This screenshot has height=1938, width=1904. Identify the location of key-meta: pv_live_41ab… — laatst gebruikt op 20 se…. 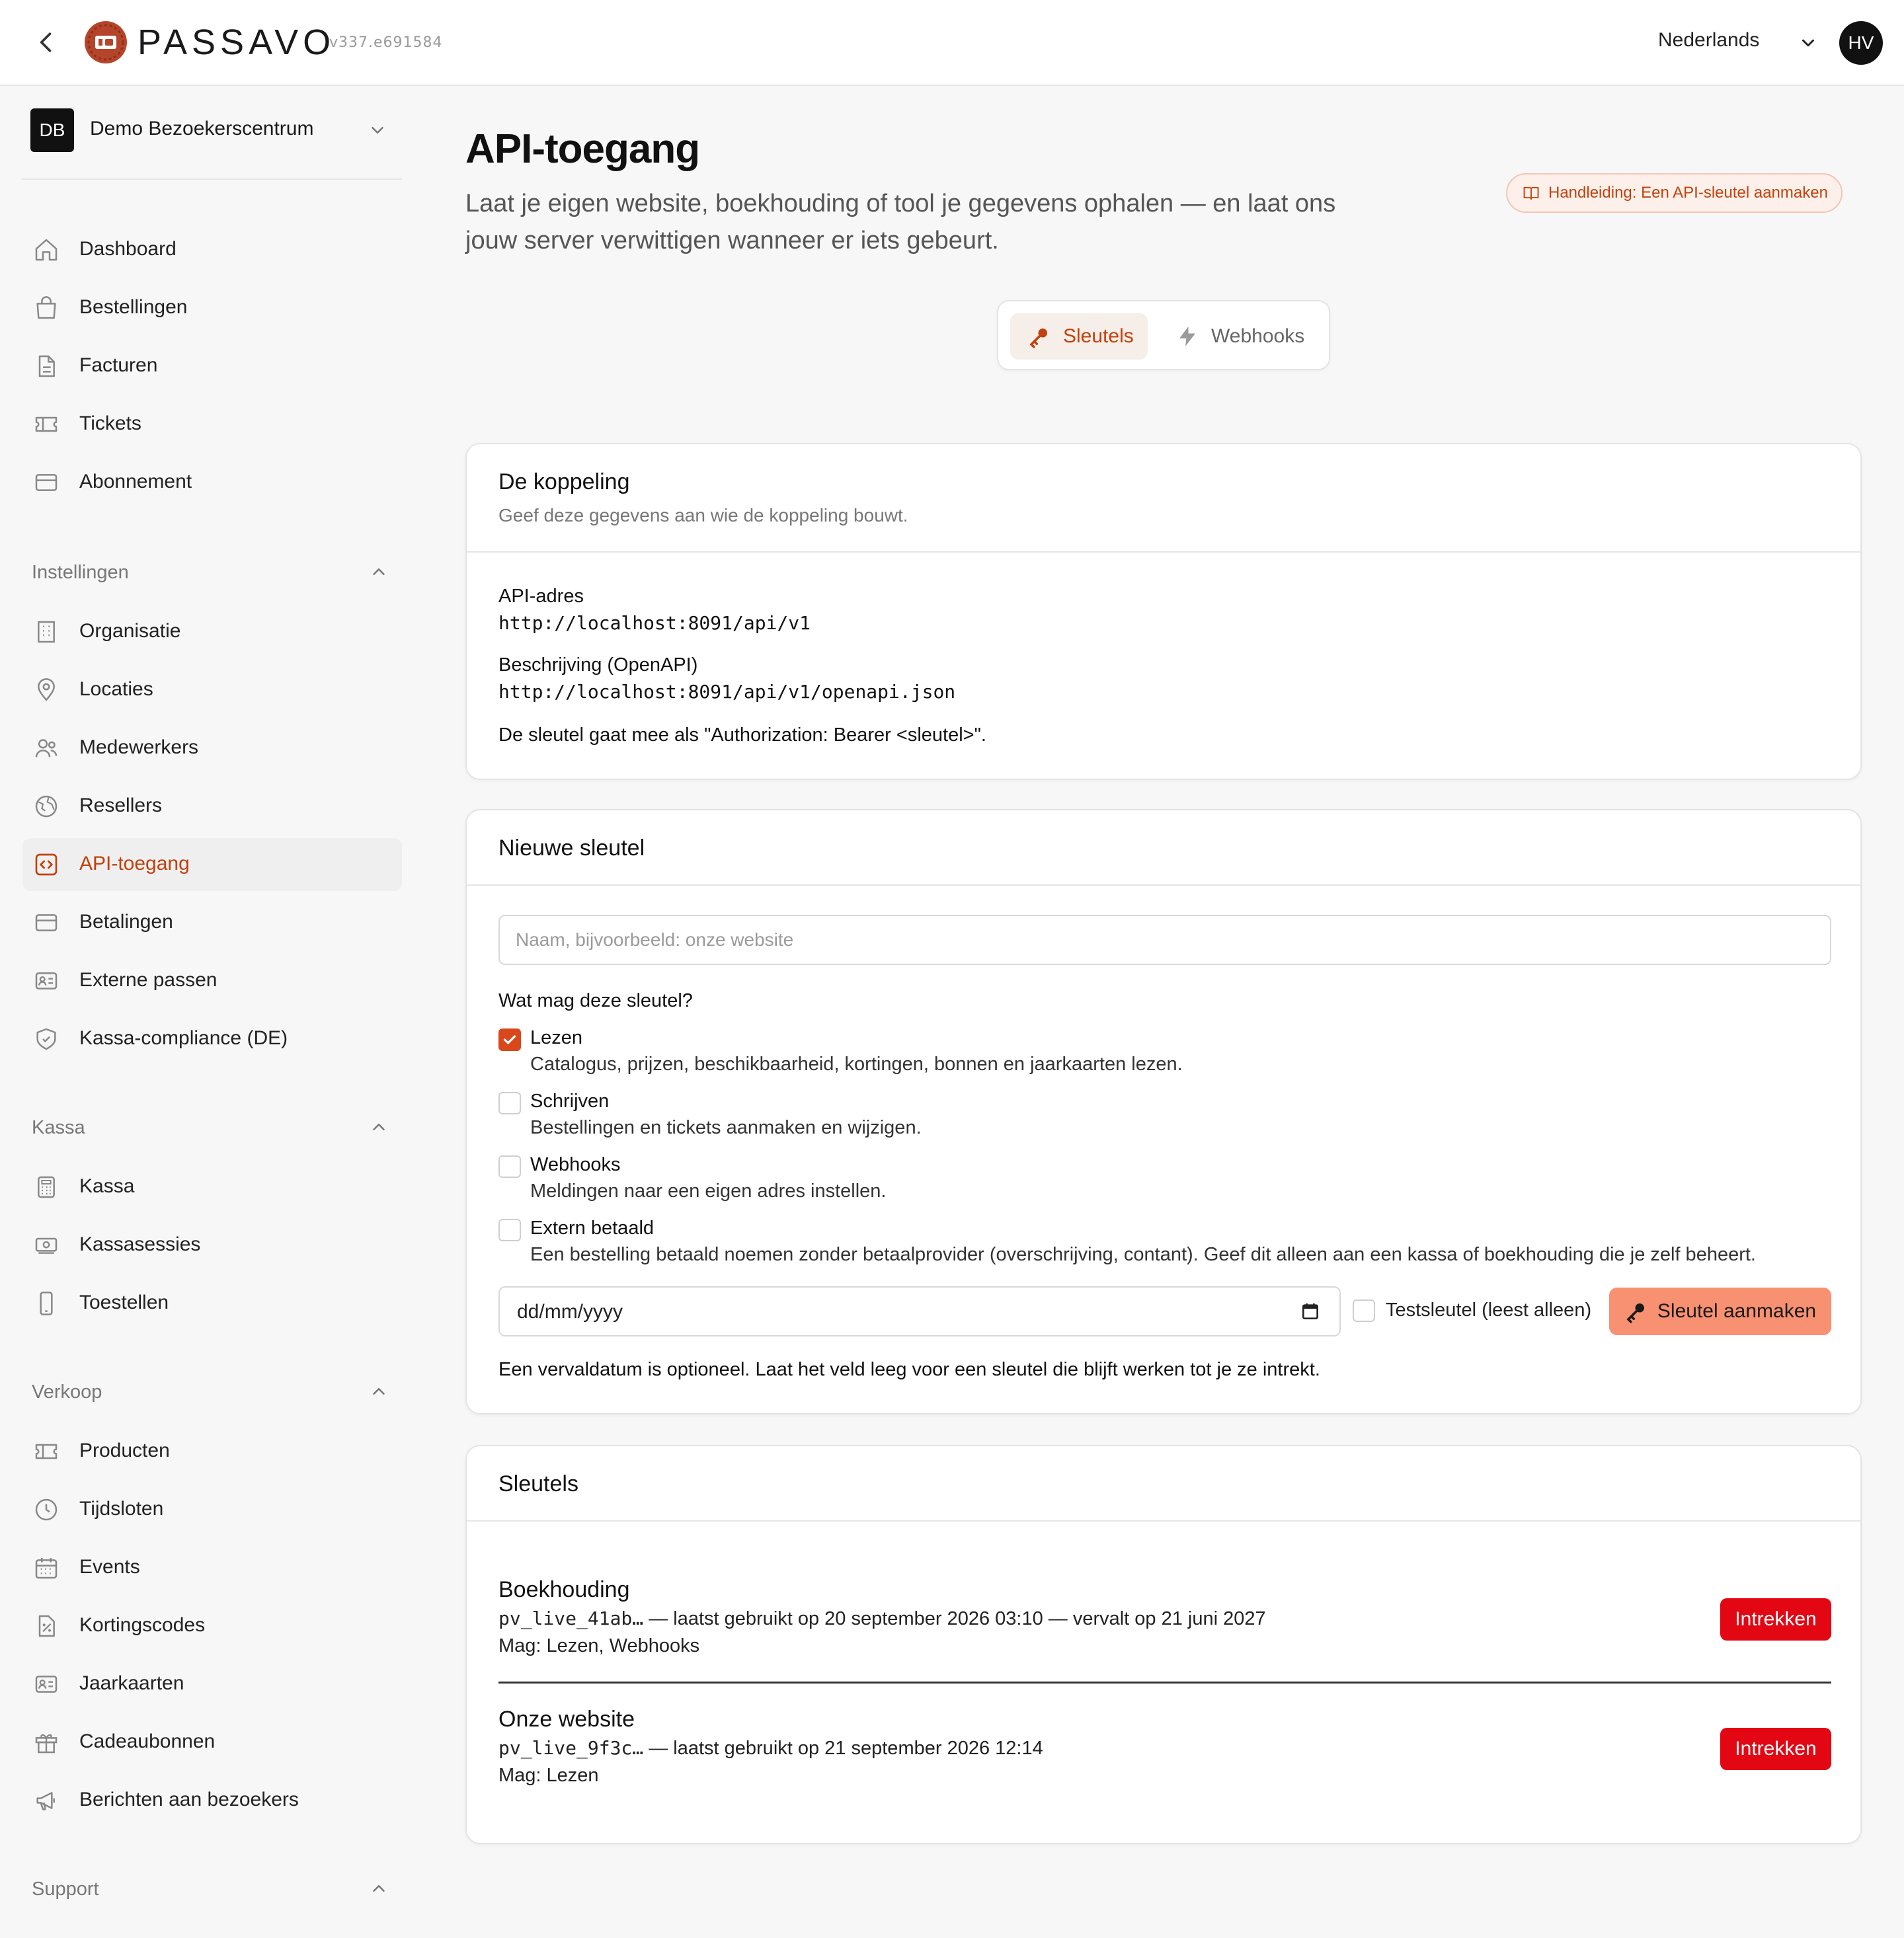
(882, 1619).